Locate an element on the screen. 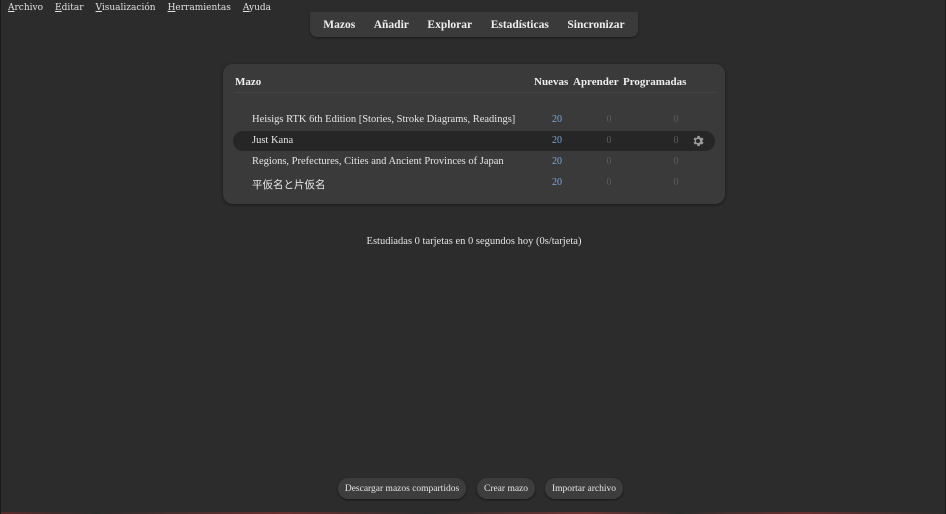 This screenshot has width=946, height=514. import-file-button: Importar archivo is located at coordinates (584, 488).